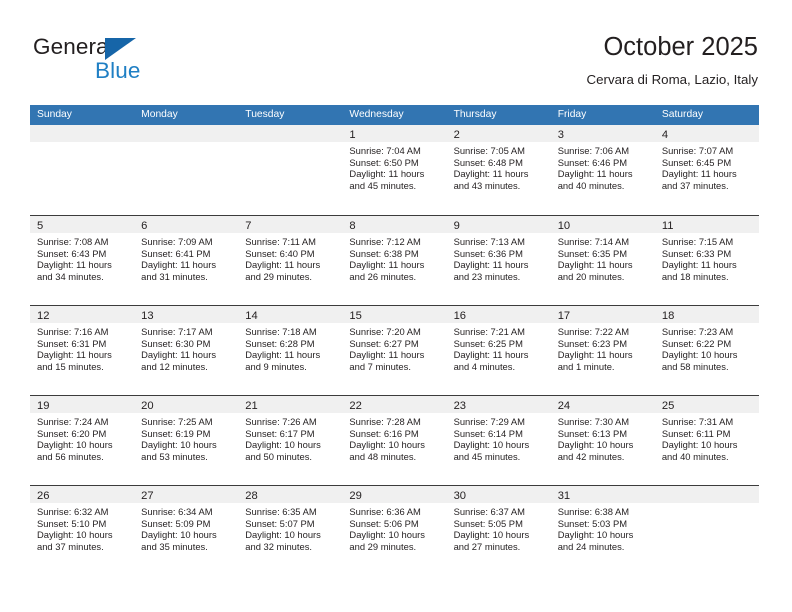 The width and height of the screenshot is (792, 612). What do you see at coordinates (602, 494) in the screenshot?
I see `day-number-band: 31` at bounding box center [602, 494].